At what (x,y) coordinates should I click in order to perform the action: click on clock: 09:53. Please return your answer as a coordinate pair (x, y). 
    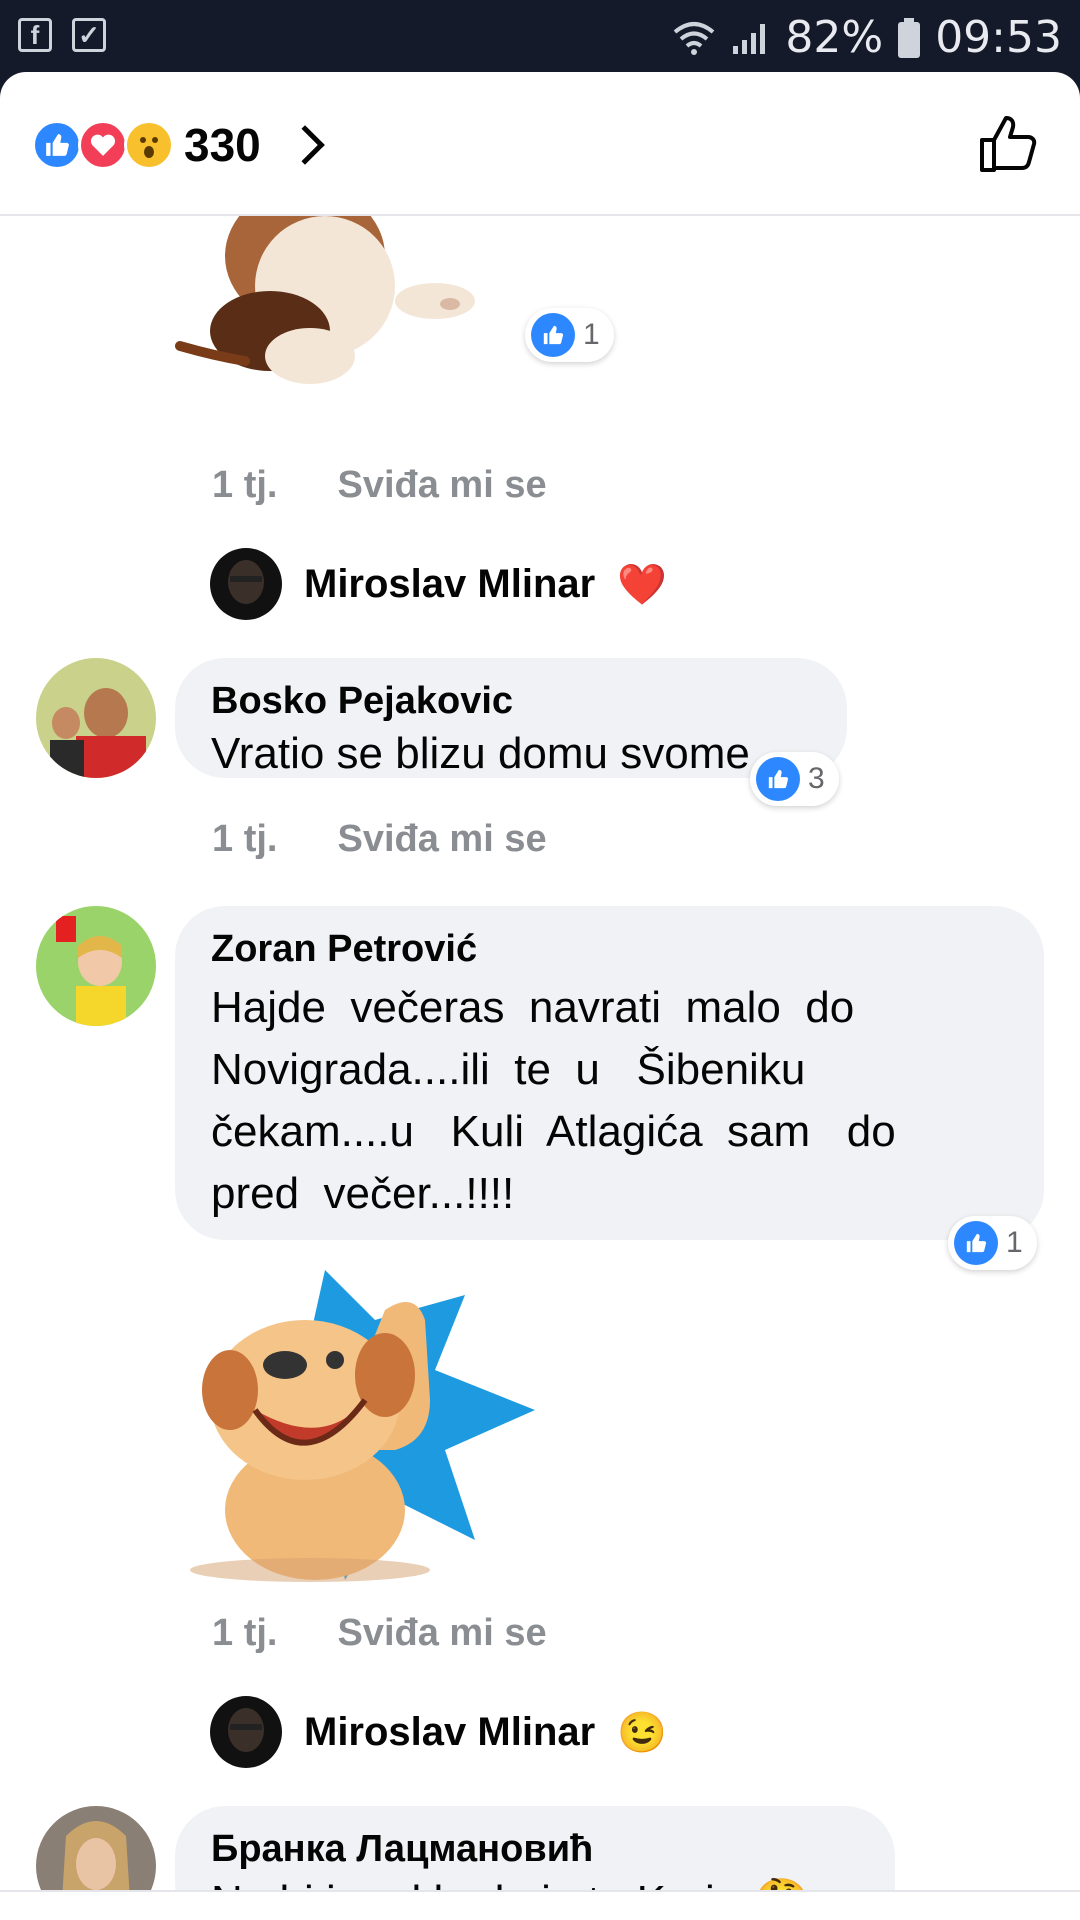
    Looking at the image, I should click on (998, 37).